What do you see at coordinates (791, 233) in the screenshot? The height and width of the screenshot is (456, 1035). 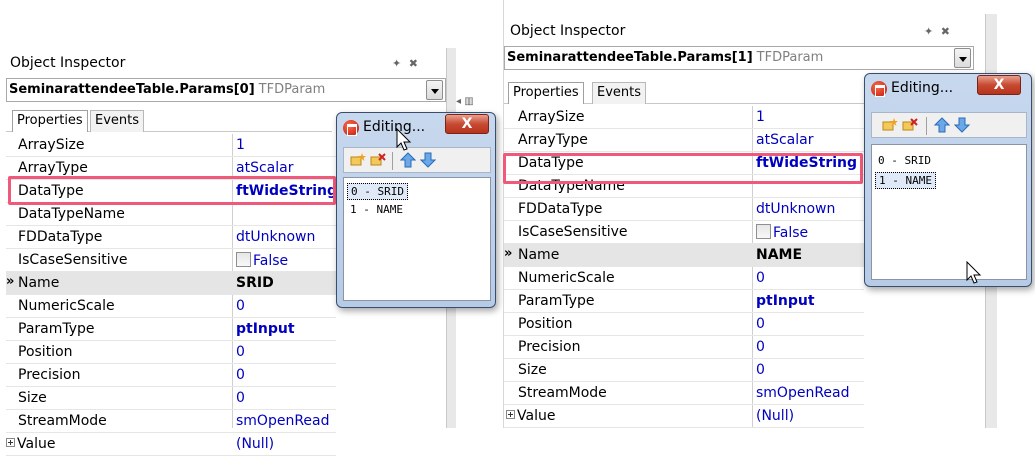 I see `property-value: False` at bounding box center [791, 233].